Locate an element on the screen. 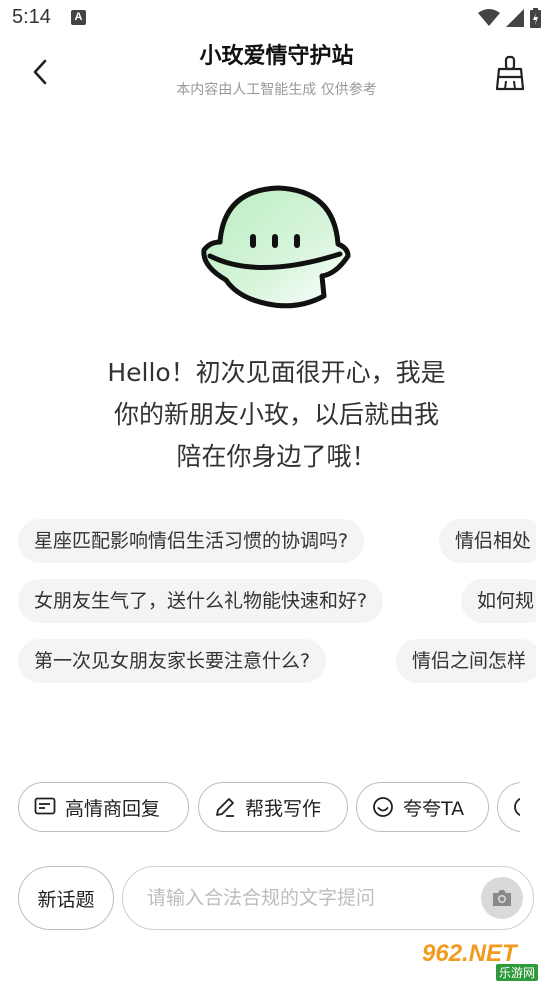 This screenshot has height=984, width=553. camera-button is located at coordinates (502, 898).